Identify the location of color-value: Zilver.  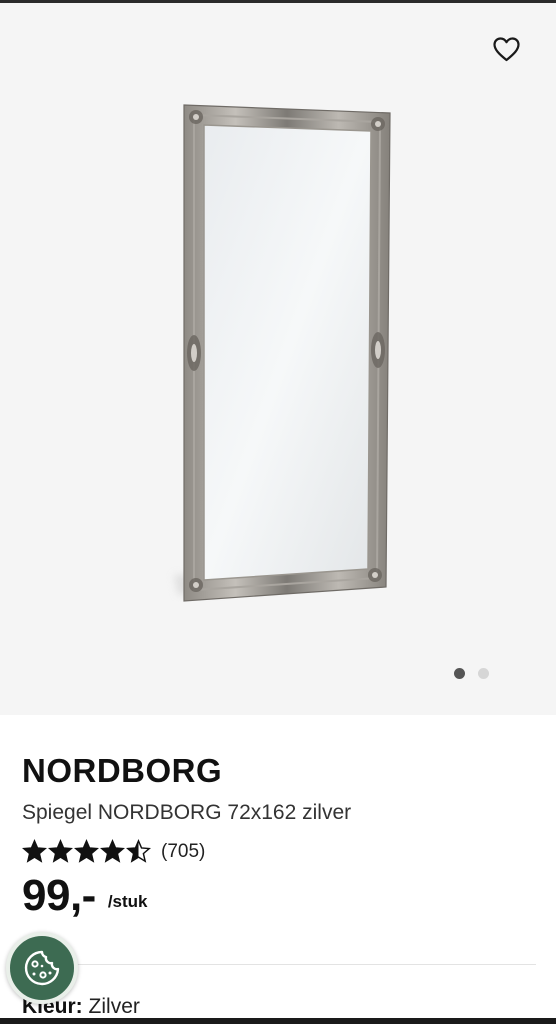
(114, 1006).